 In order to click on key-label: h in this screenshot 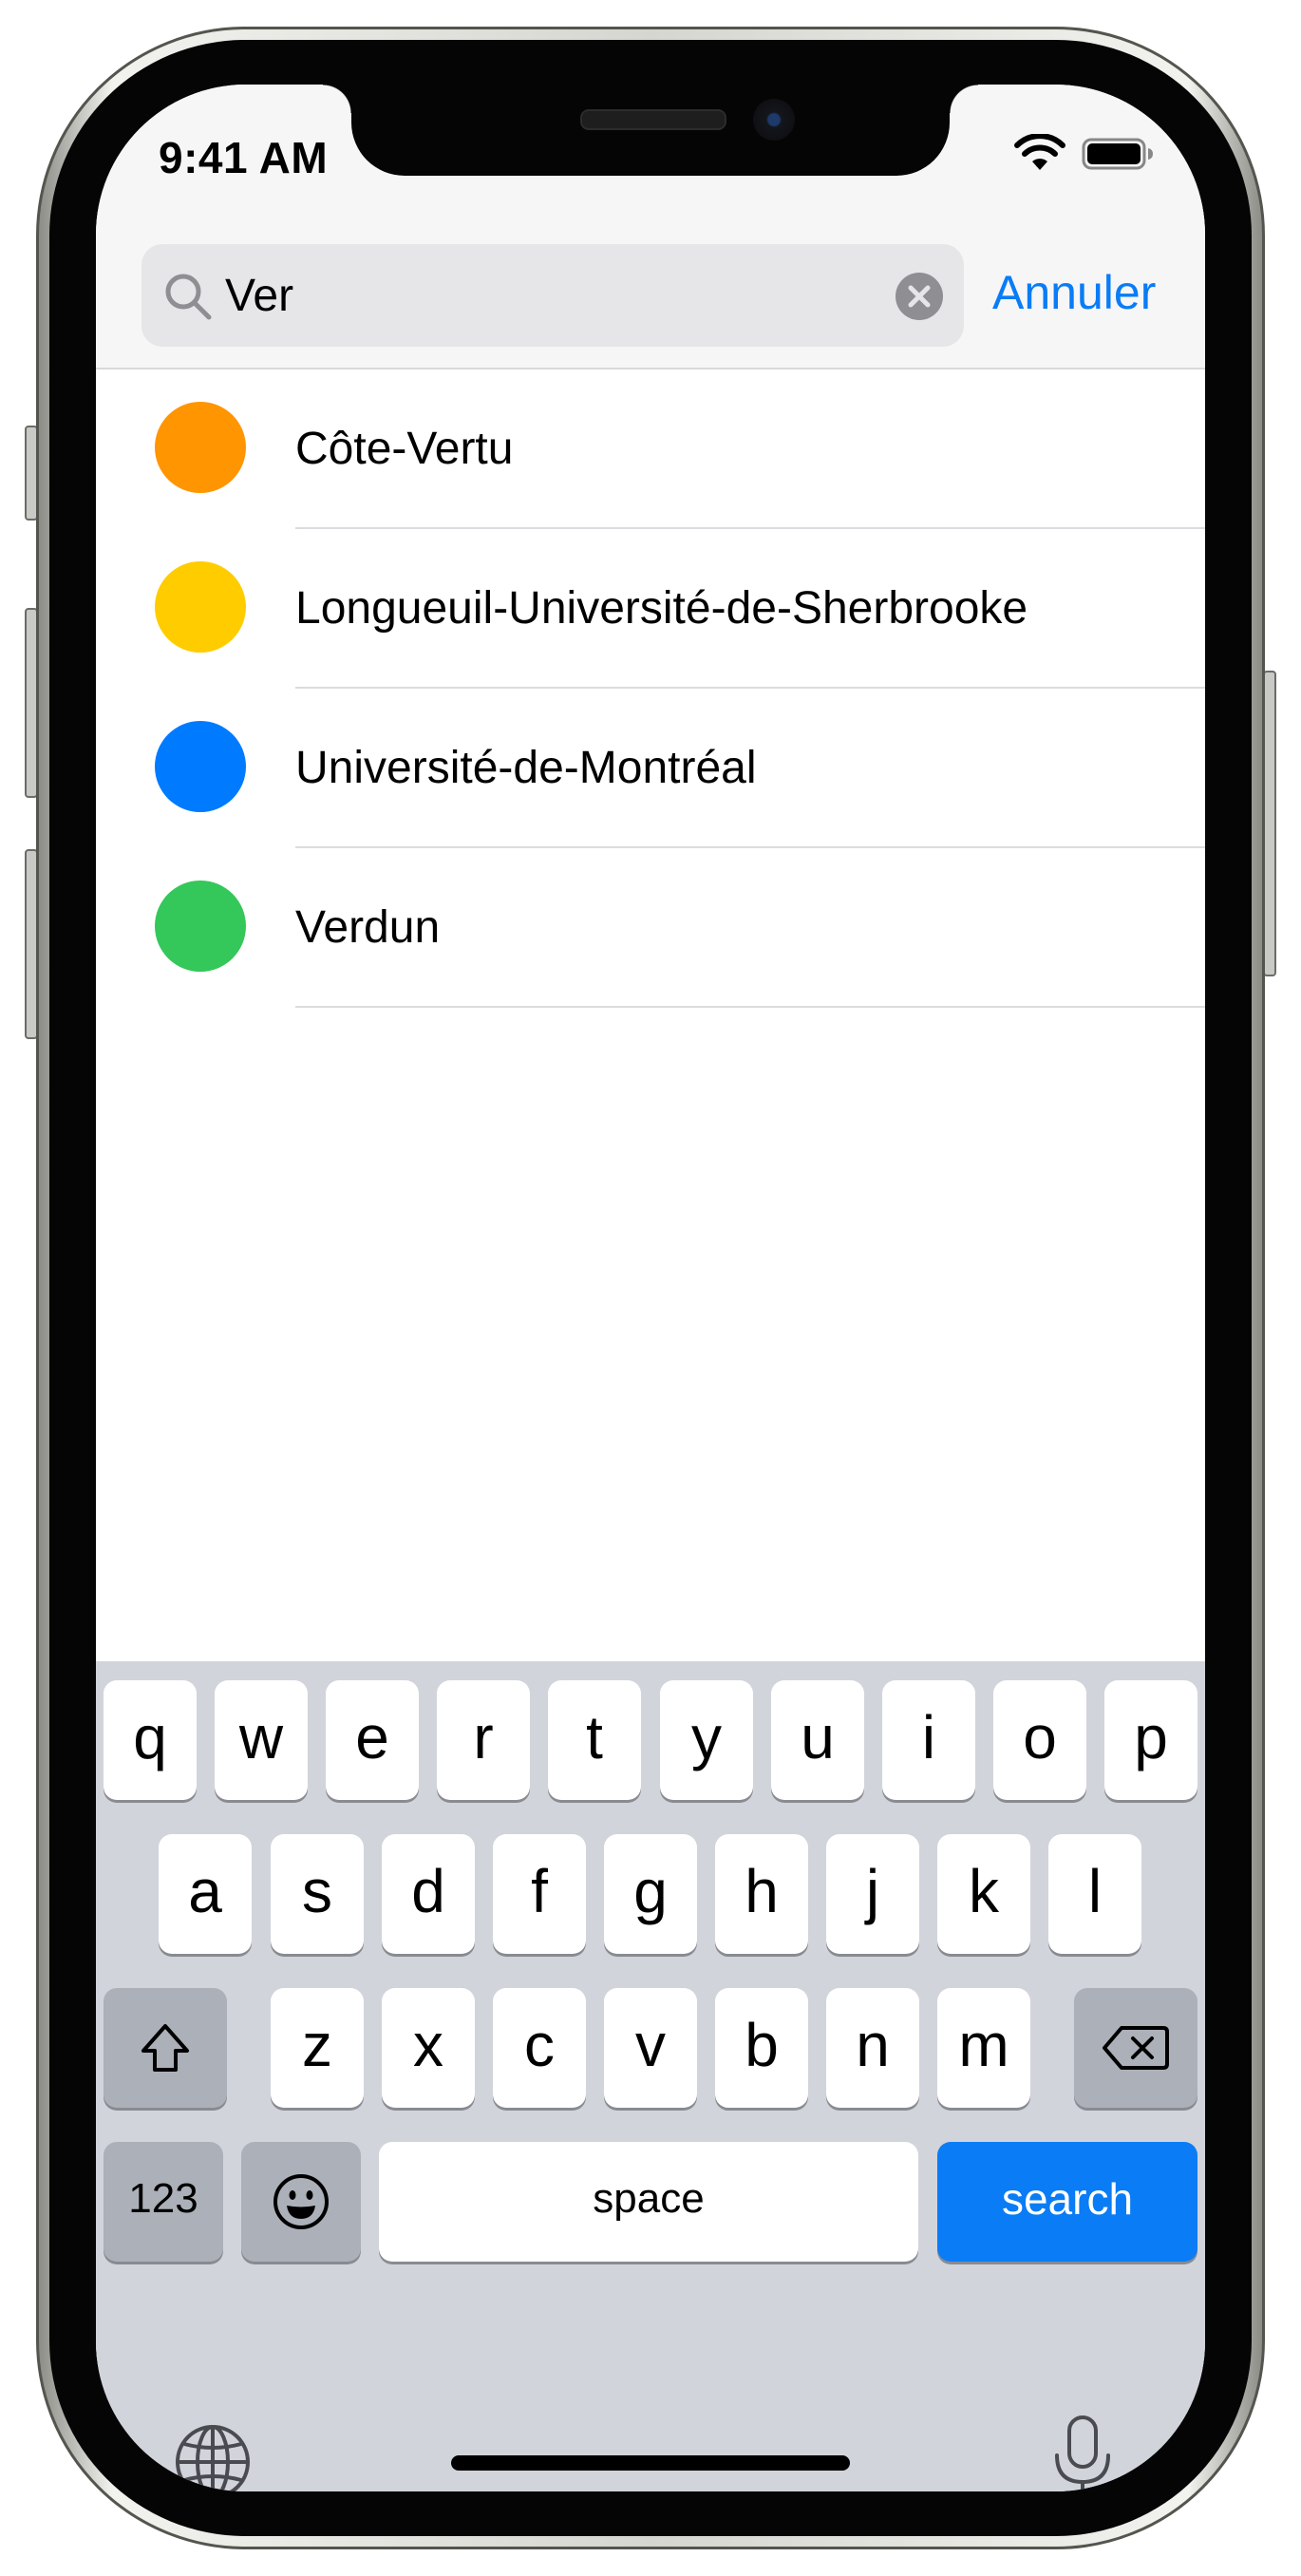, I will do `click(762, 1891)`.